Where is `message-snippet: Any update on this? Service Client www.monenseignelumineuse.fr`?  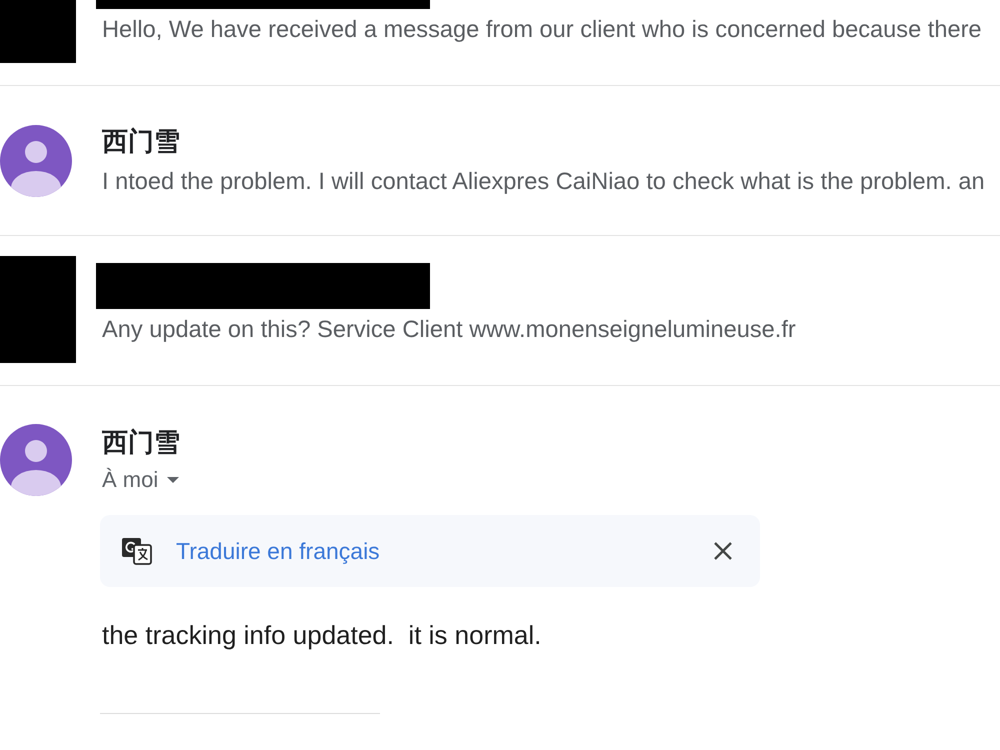 message-snippet: Any update on this? Service Client www.monenseignelumineuse.fr is located at coordinates (449, 330).